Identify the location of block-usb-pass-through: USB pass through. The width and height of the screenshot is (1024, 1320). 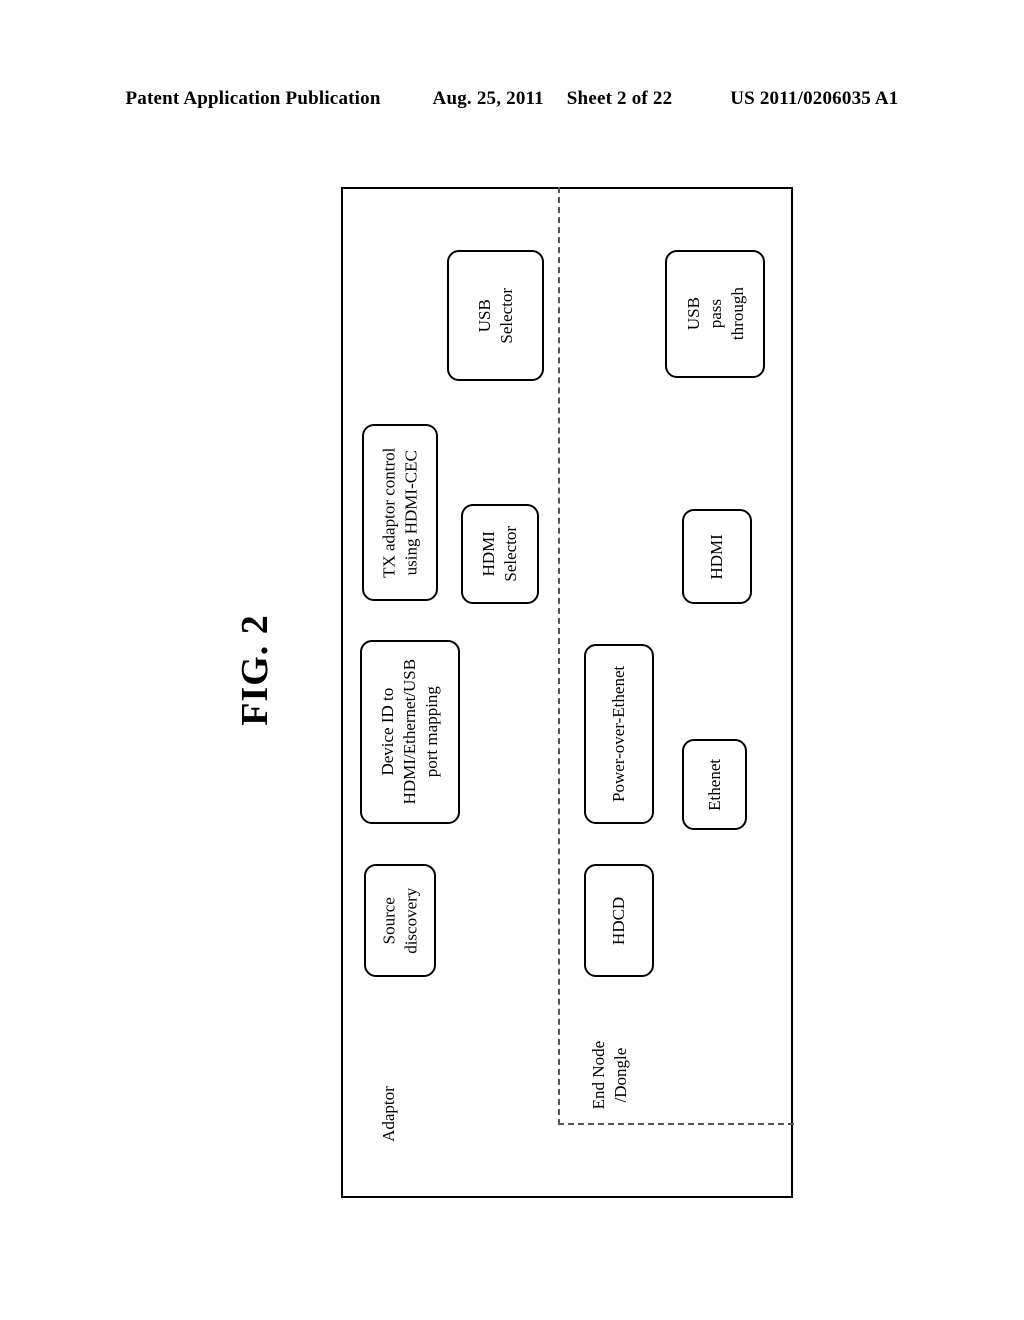
(715, 314).